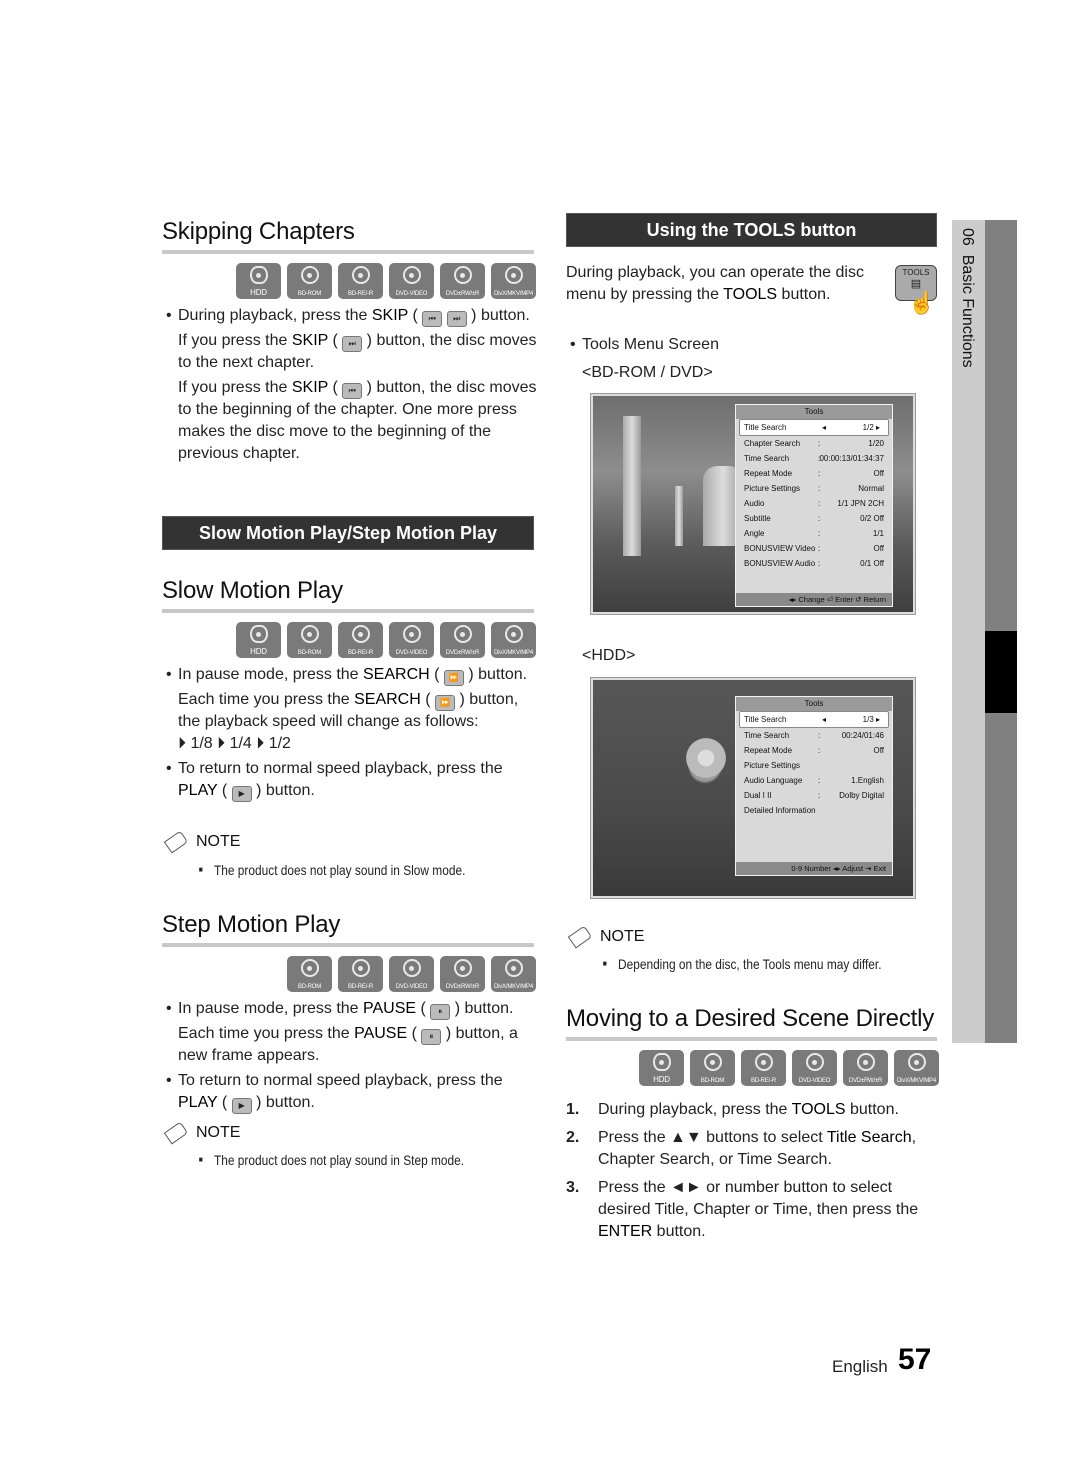 The width and height of the screenshot is (1080, 1477). What do you see at coordinates (814, 810) in the screenshot?
I see `menu-row: Detailed Information` at bounding box center [814, 810].